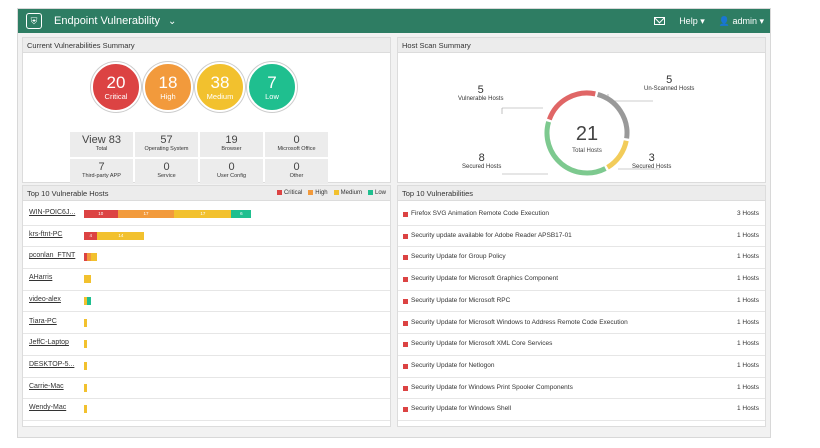  I want to click on user-label: admin, so click(744, 20).